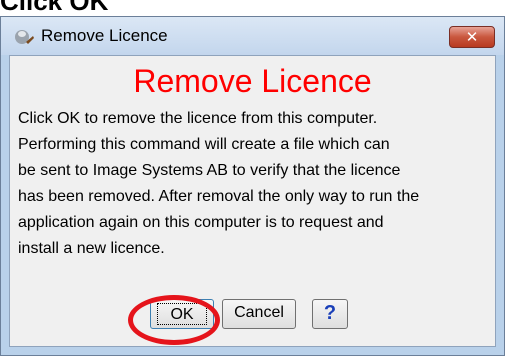  I want to click on app-icon, so click(24, 37).